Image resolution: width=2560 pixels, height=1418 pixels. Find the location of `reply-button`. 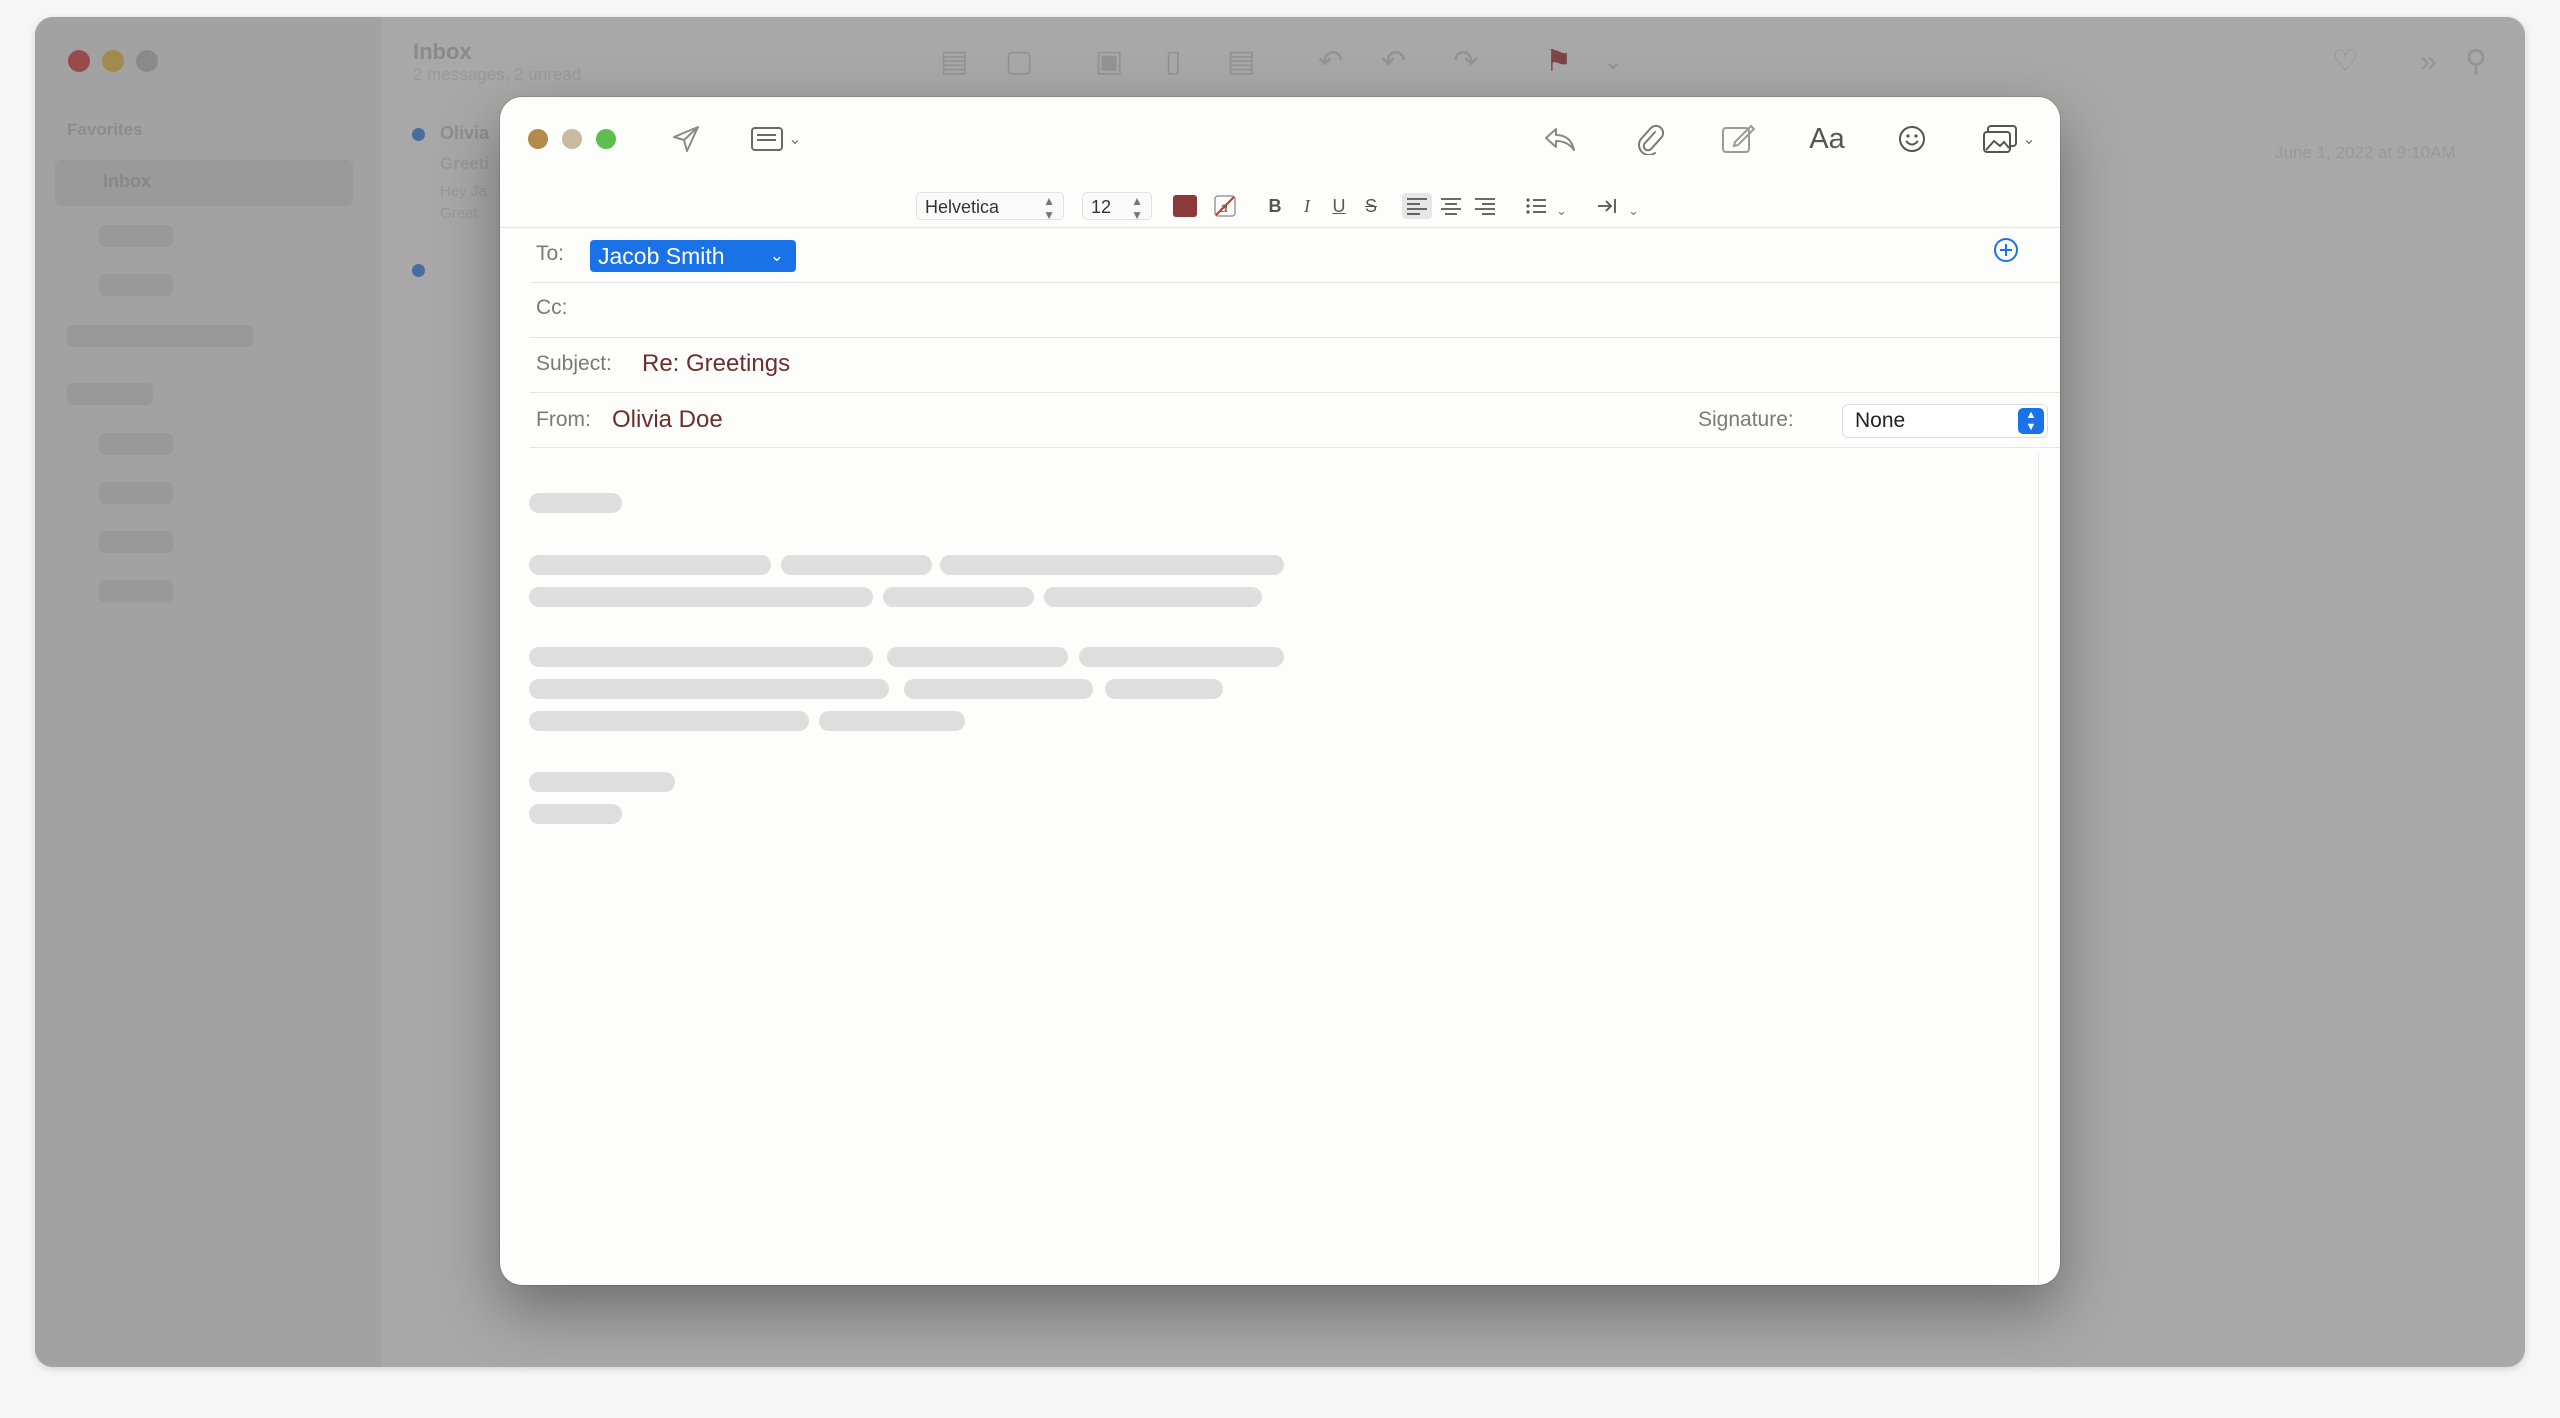

reply-button is located at coordinates (1560, 139).